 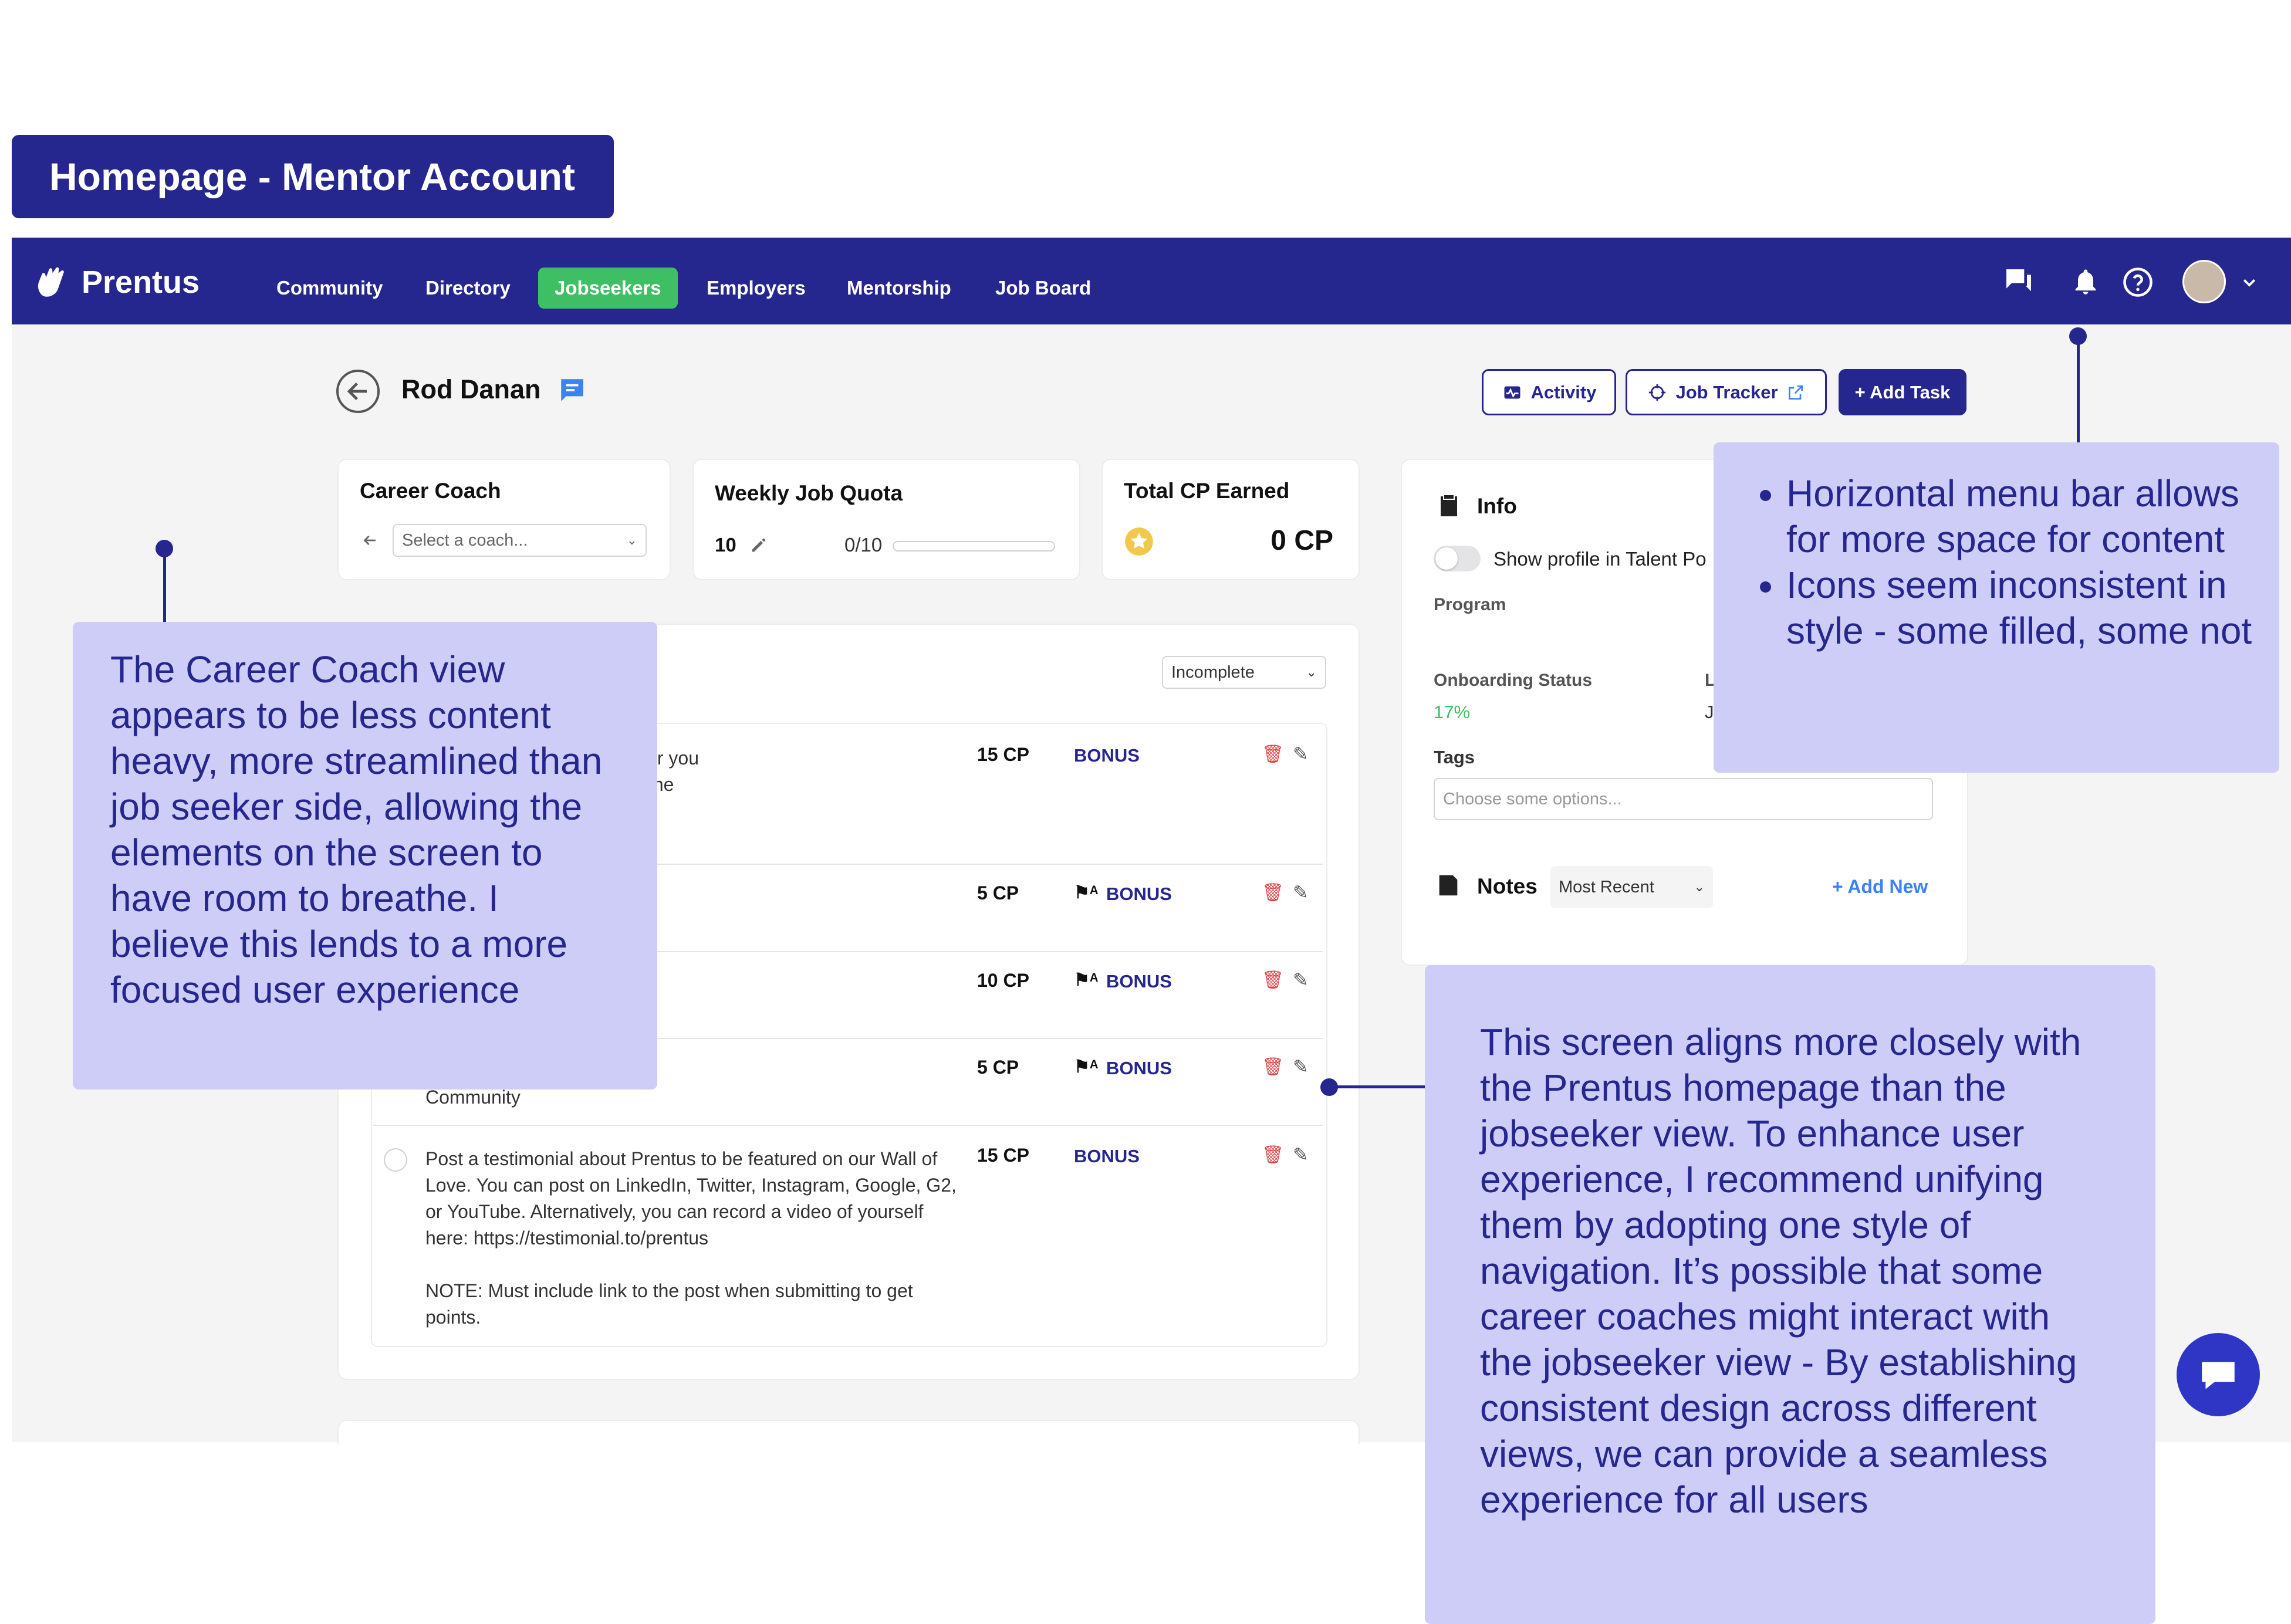 I want to click on hand-logo-icon, so click(x=51, y=282).